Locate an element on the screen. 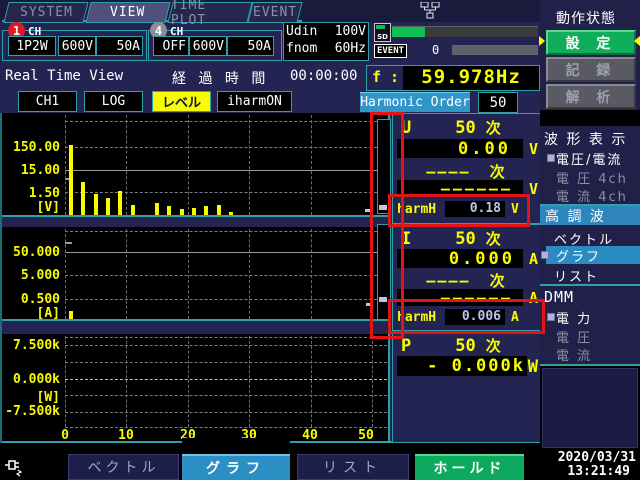 The height and width of the screenshot is (480, 640). sidebar-button-analyze: 解 析 is located at coordinates (591, 96).